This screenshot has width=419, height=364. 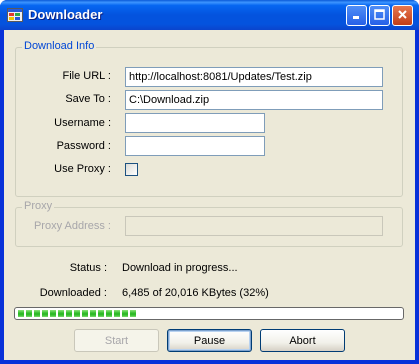 I want to click on proxy-address-input, so click(x=254, y=226).